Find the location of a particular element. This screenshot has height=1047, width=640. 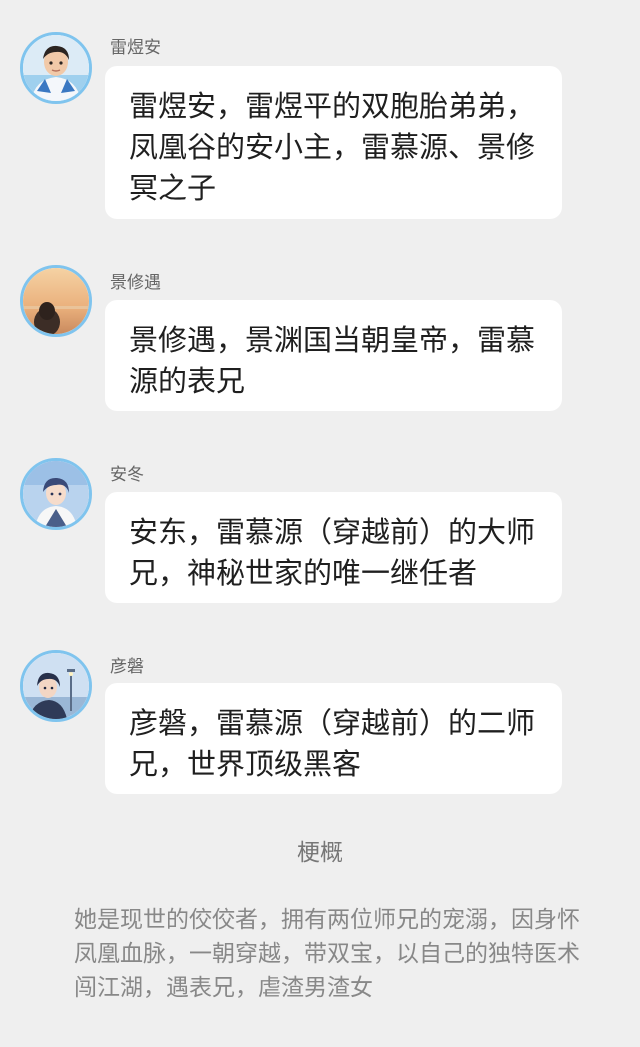

message-bubble: 雷煜安，雷煜平的双胞胎弟弟，凤凰谷的安小主，雷慕源、景修冥之子 is located at coordinates (333, 142).